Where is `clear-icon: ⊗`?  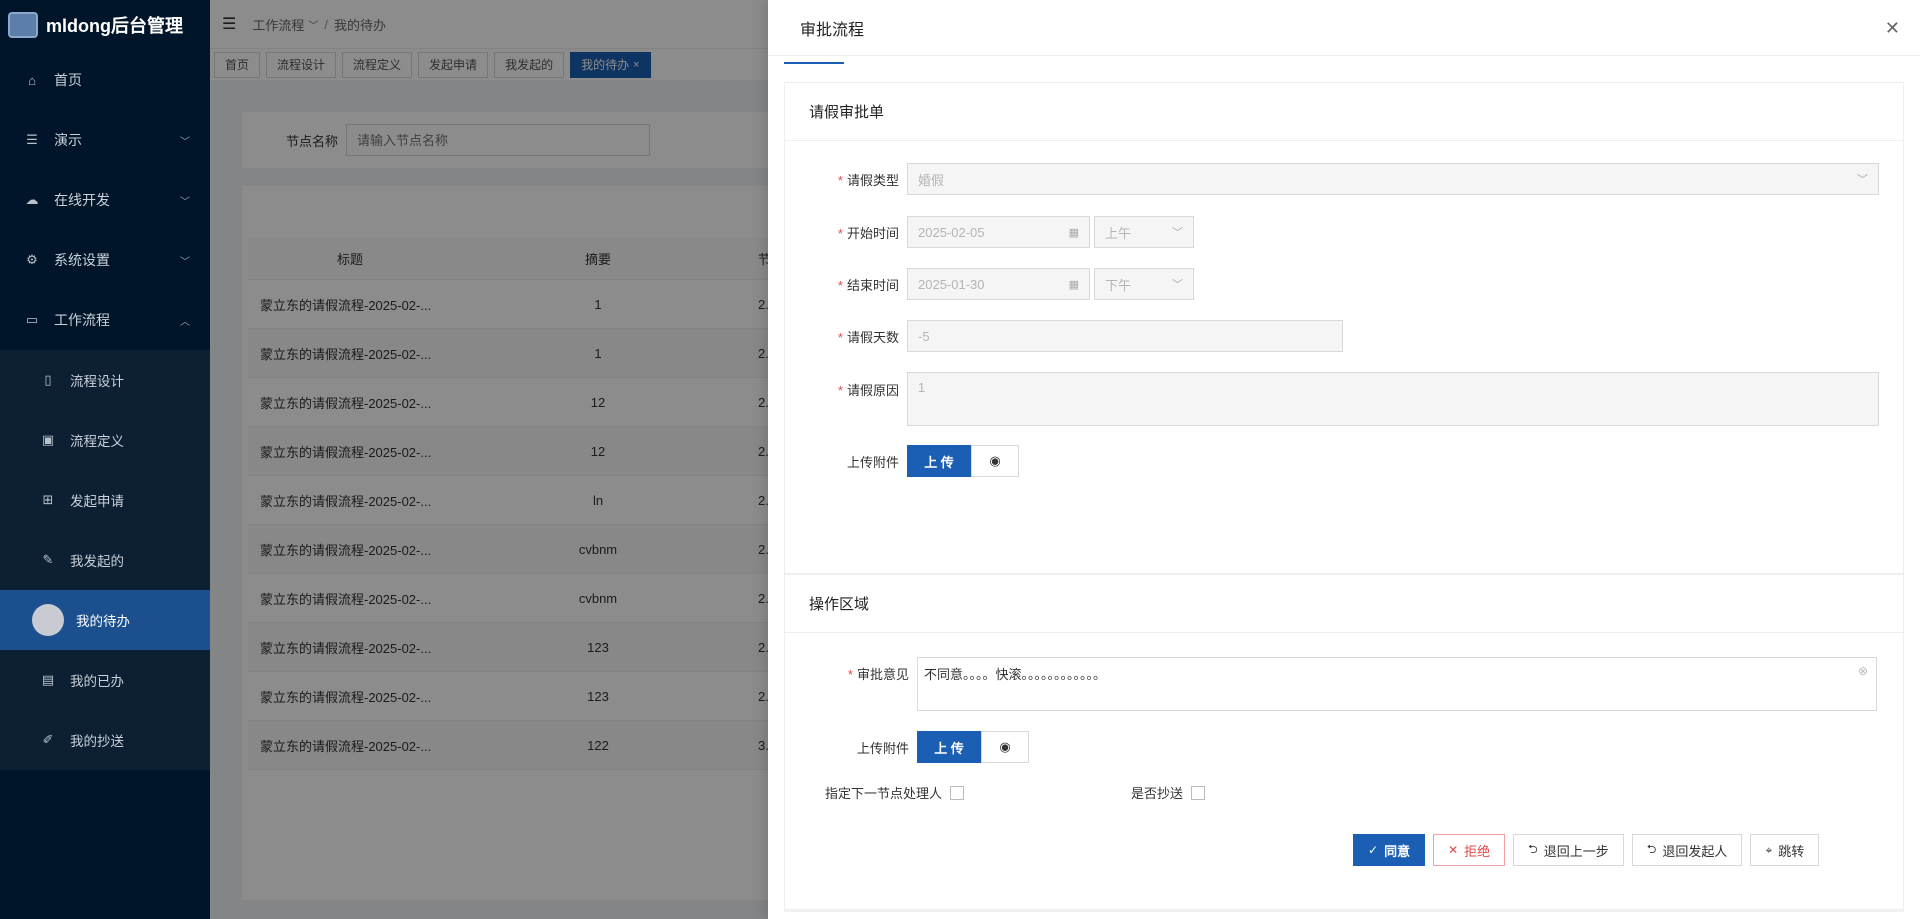 clear-icon: ⊗ is located at coordinates (1863, 671).